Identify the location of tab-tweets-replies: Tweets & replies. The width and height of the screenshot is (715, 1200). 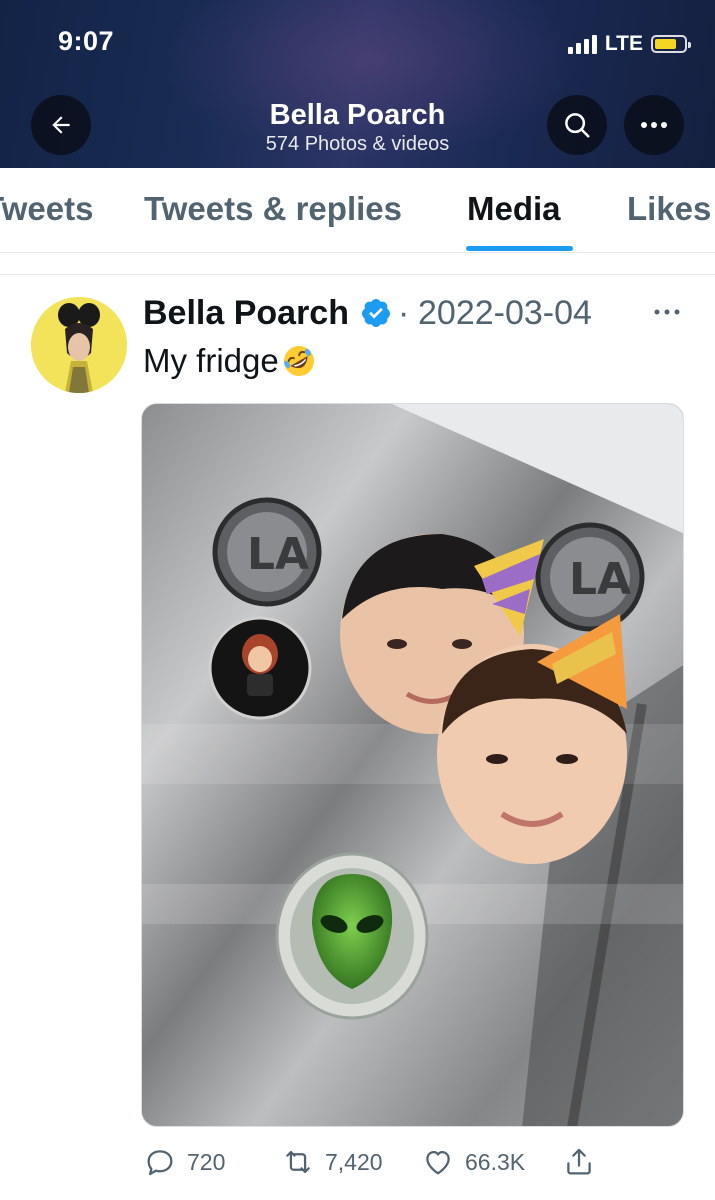
(273, 209).